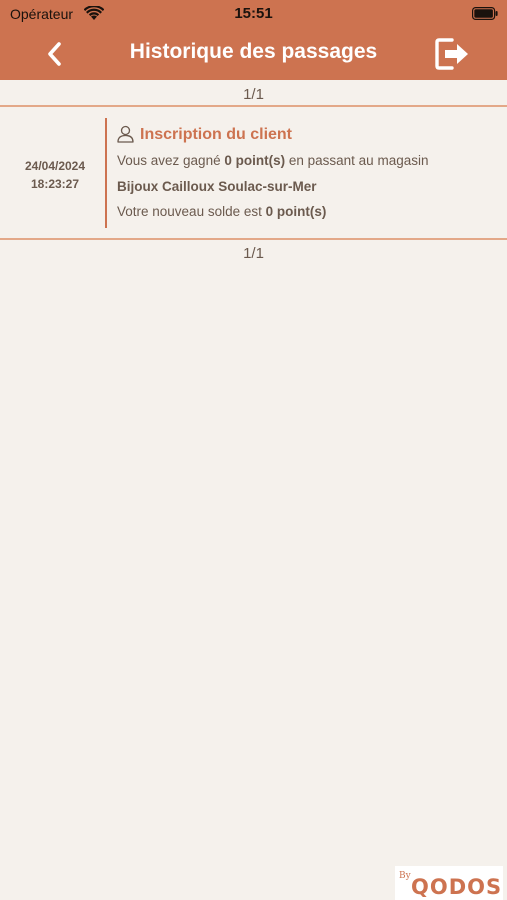 This screenshot has width=507, height=900. I want to click on status-time: 15:51, so click(253, 13).